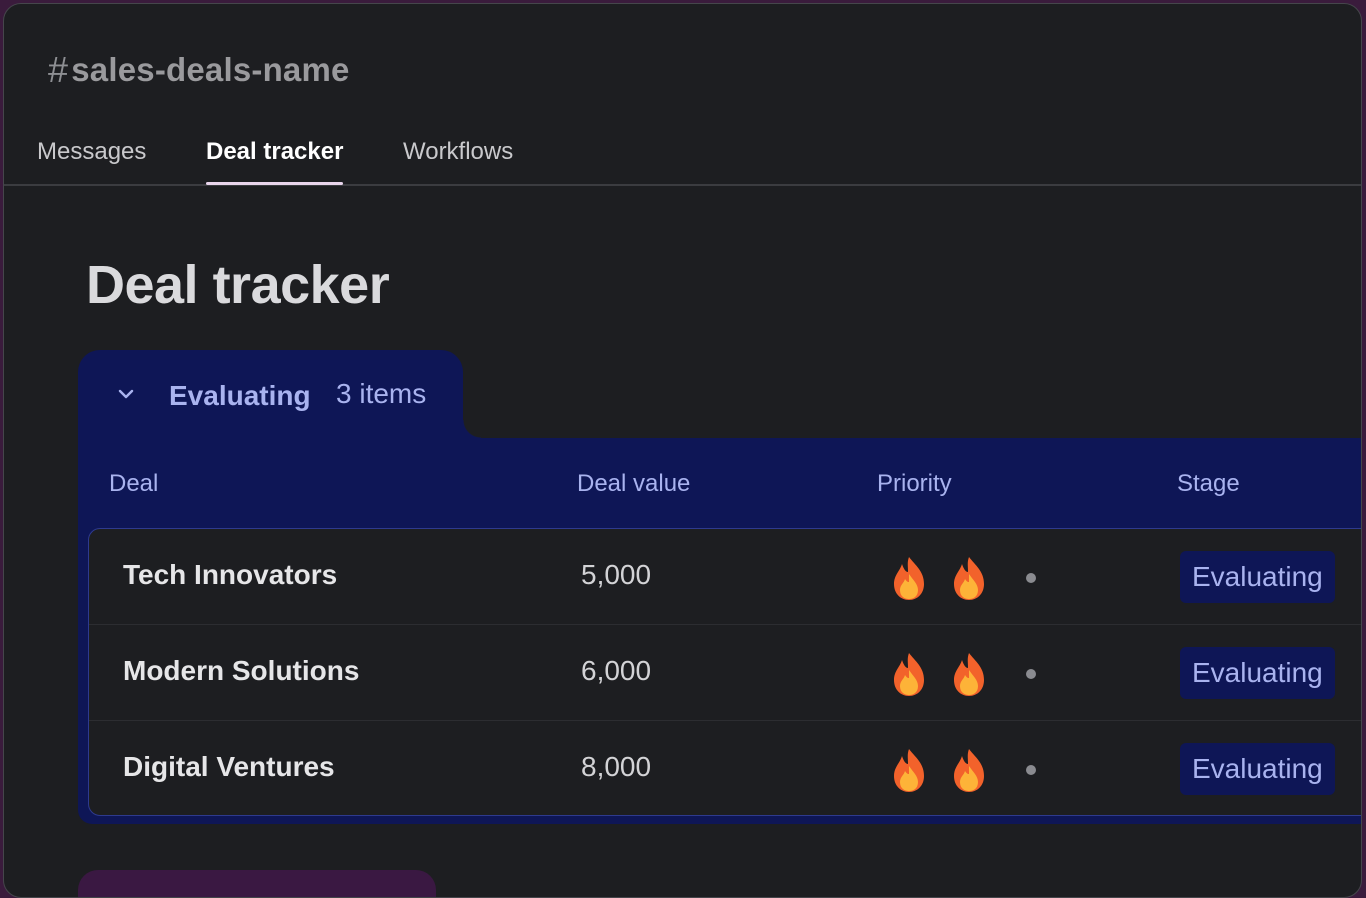 This screenshot has height=898, width=1366. I want to click on table-row: Digital Ventures 8,000 Evaluating, so click(725, 768).